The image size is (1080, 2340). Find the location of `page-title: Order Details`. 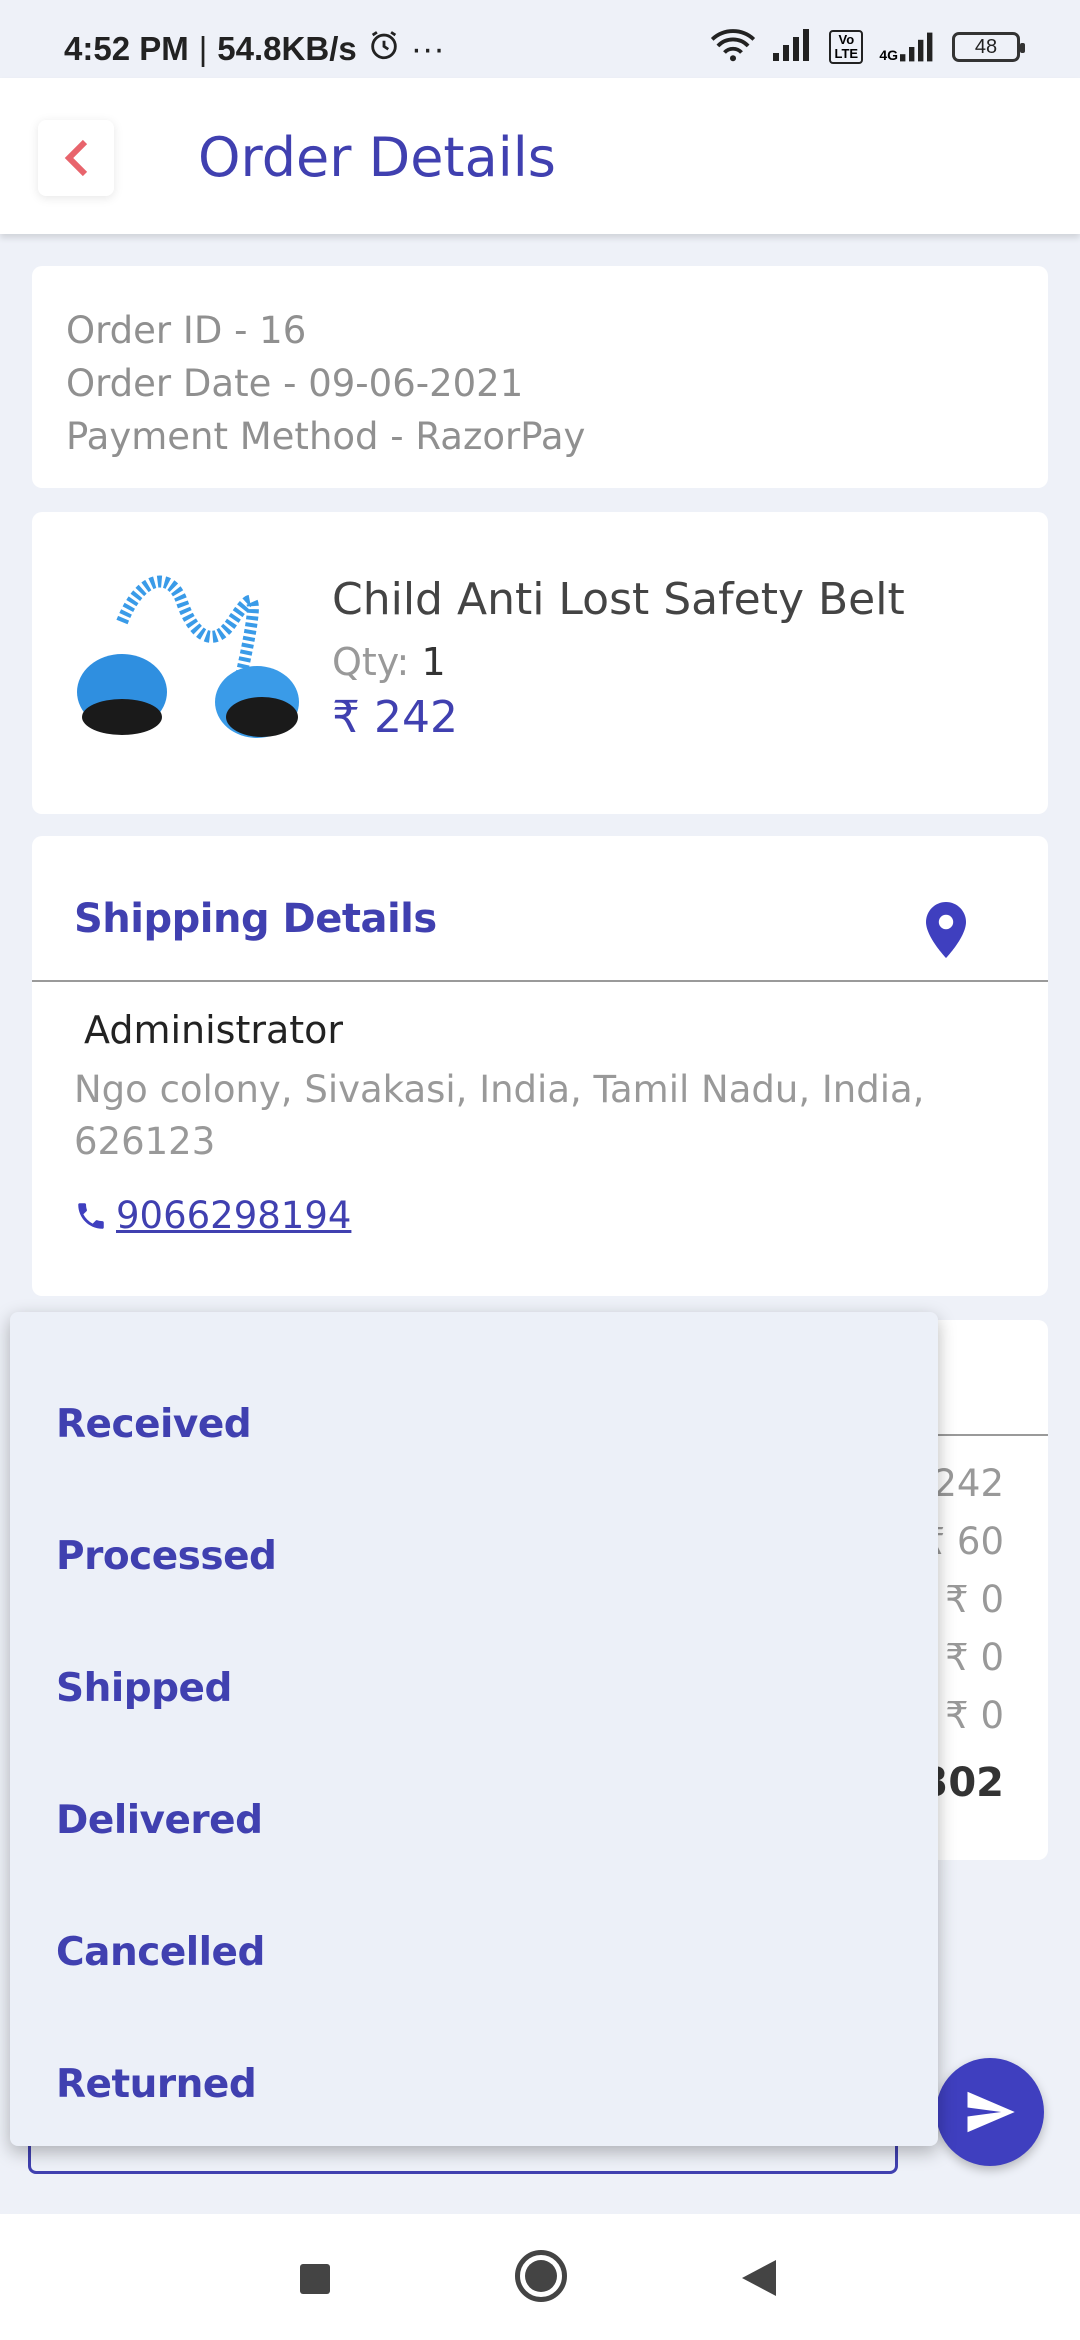

page-title: Order Details is located at coordinates (377, 157).